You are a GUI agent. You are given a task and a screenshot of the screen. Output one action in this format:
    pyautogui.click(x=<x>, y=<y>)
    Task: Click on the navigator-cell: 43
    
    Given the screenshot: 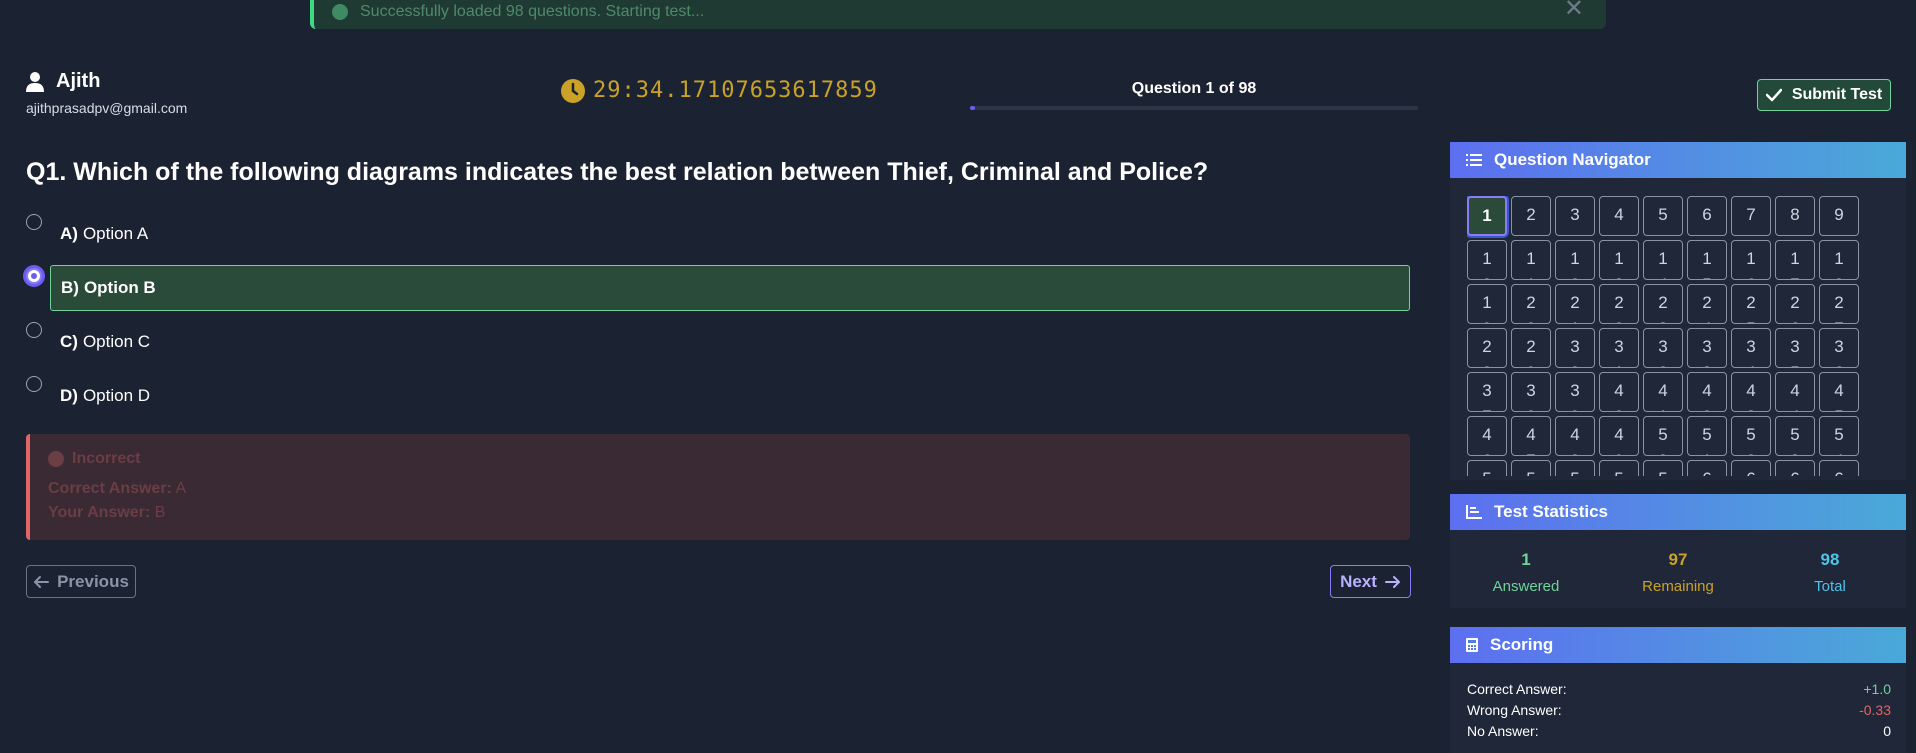 What is the action you would take?
    pyautogui.click(x=1751, y=392)
    